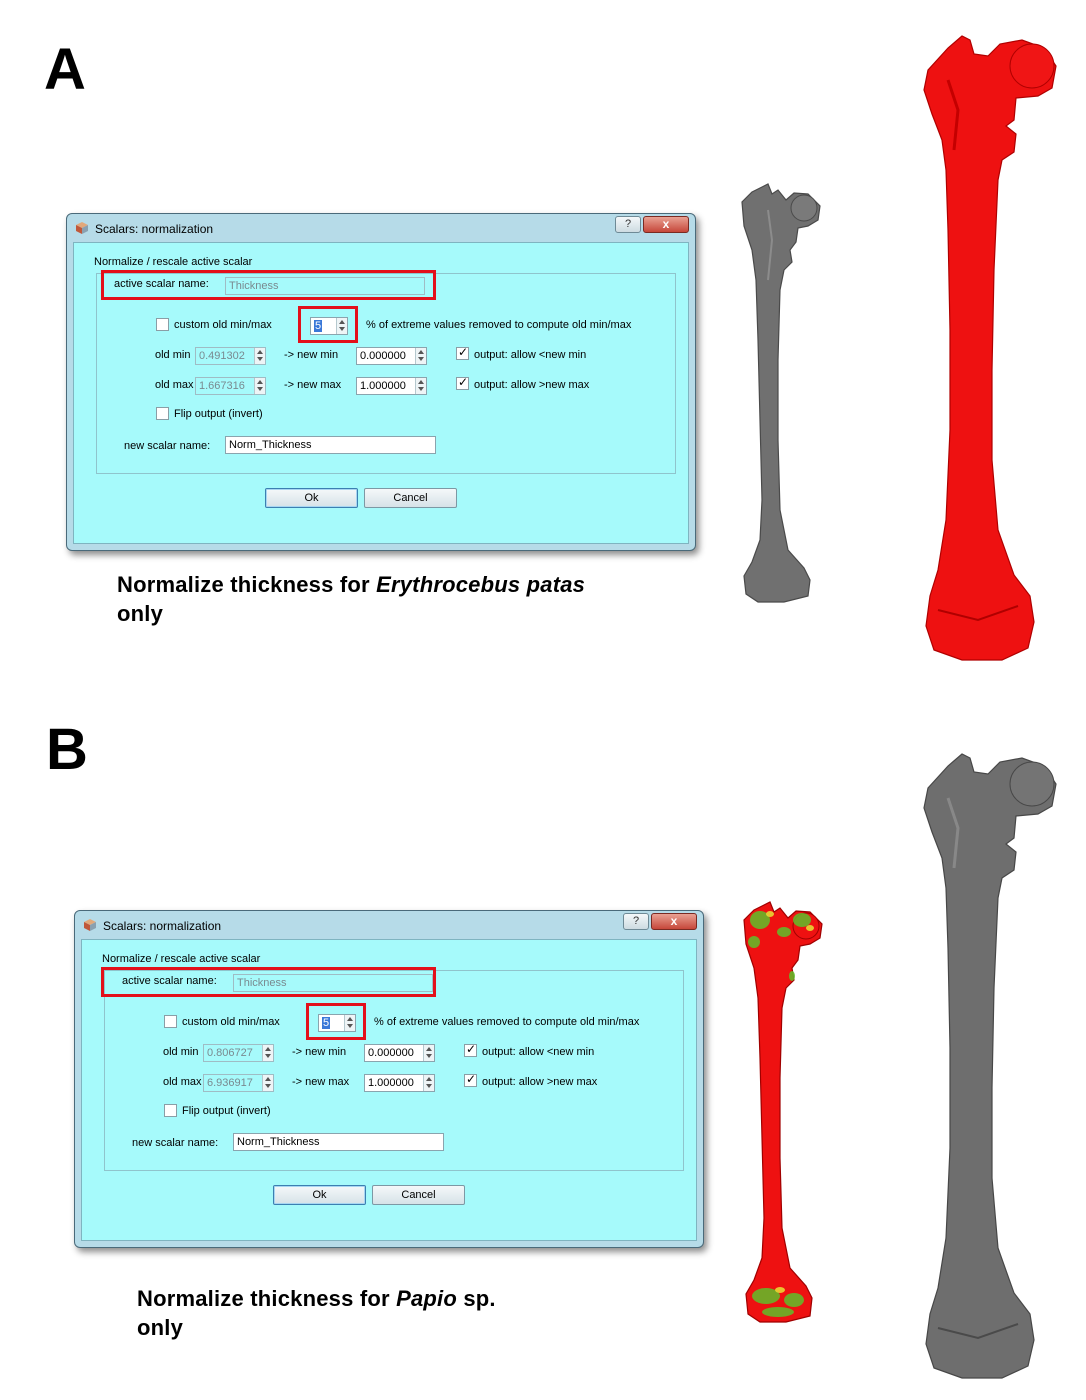 Image resolution: width=1086 pixels, height=1400 pixels. I want to click on caption-b: Normalize thickness for Papio sp. only, so click(316, 1313).